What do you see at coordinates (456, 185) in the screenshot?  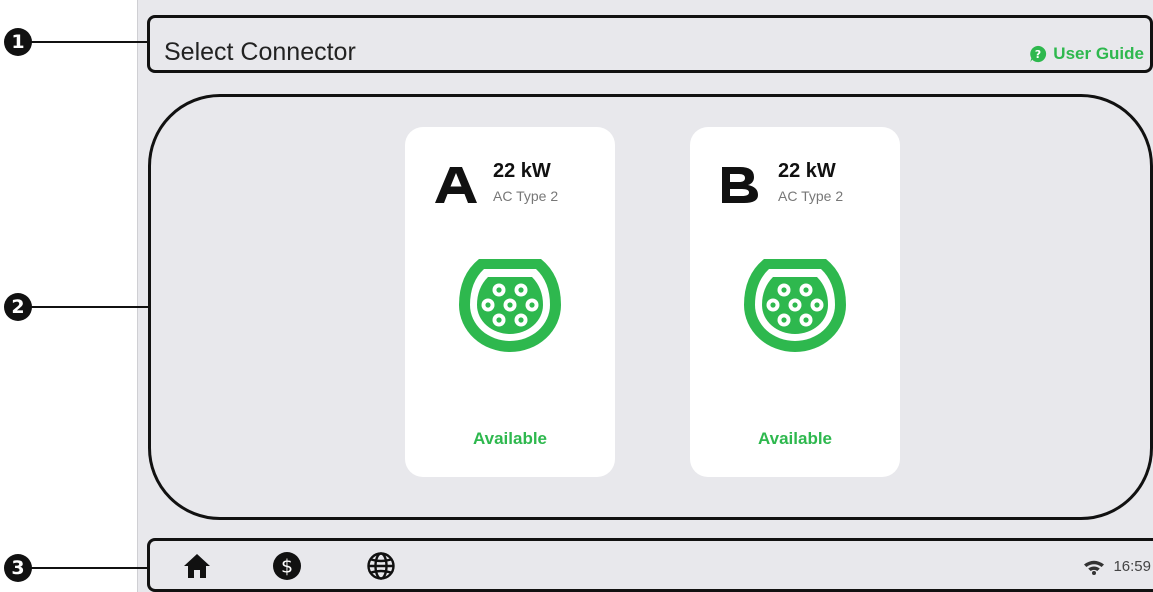 I see `connector-letter-a-icon` at bounding box center [456, 185].